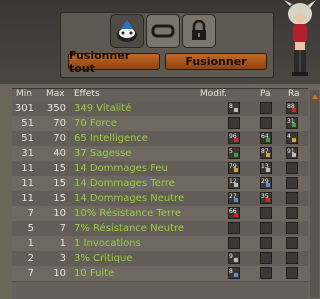 Image resolution: width=320 pixels, height=299 pixels. Describe the element at coordinates (128, 213) in the screenshot. I see `effect-label: 10% Résistance Terre` at that location.